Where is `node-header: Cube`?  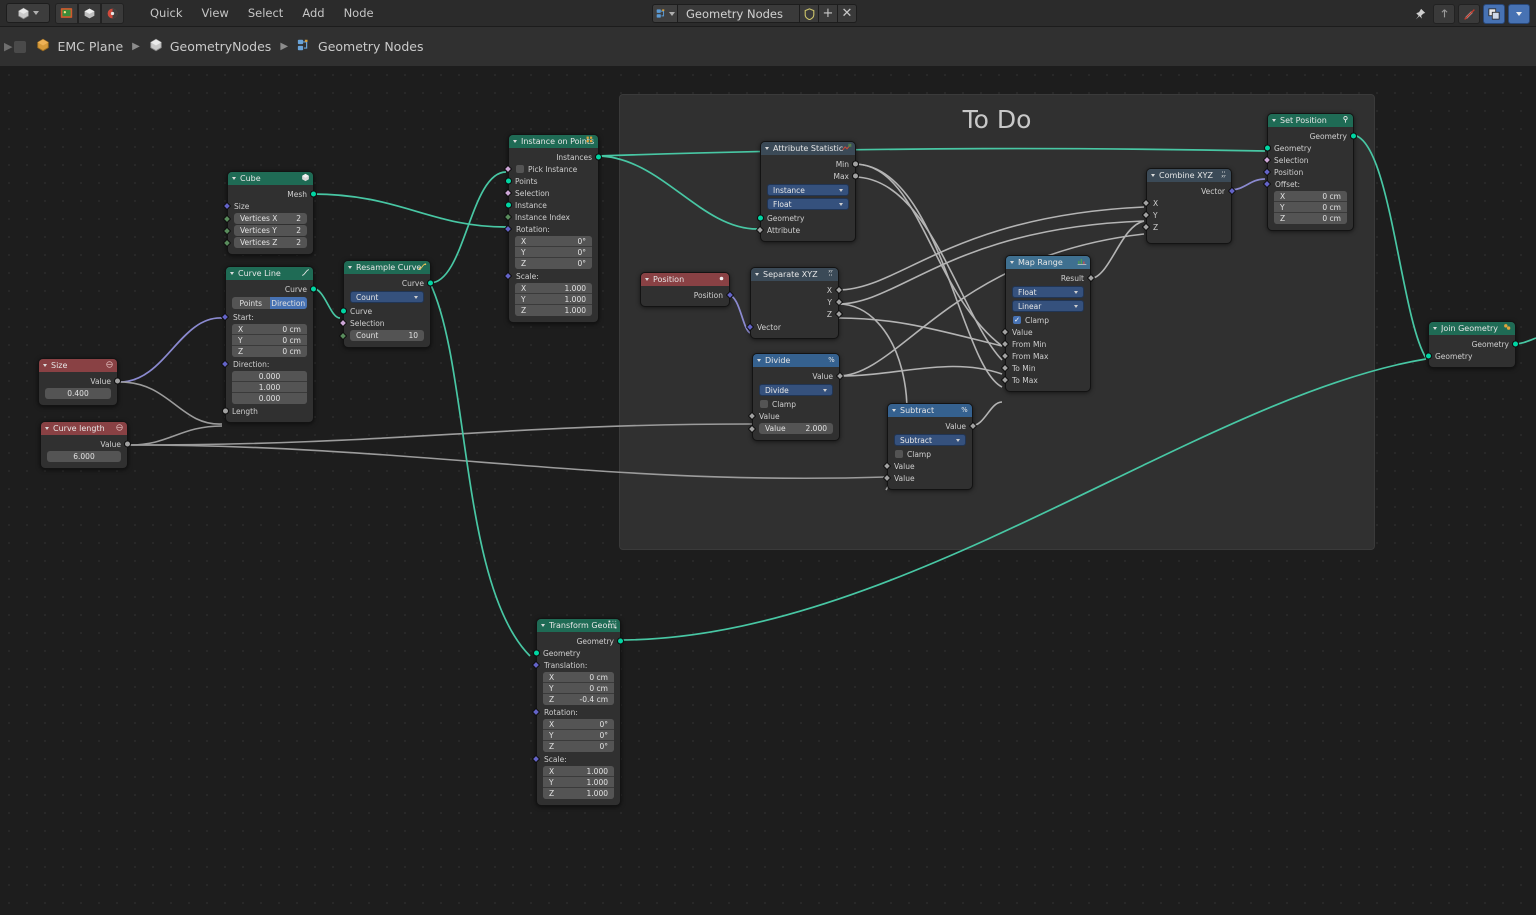 node-header: Cube is located at coordinates (270, 178).